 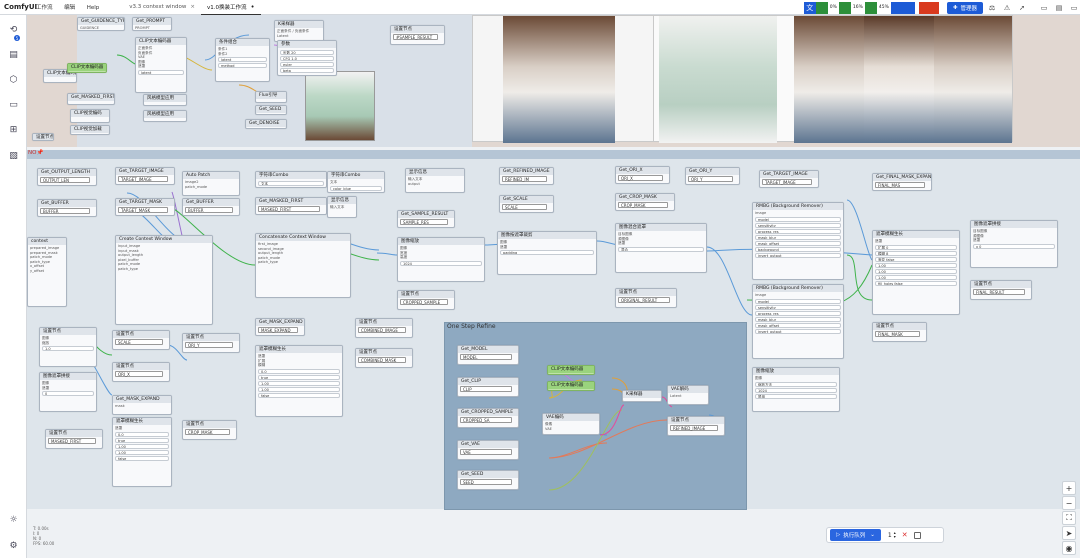 I want to click on node-get-masked-first-top: Get_MASKED_FIRST, so click(x=91, y=99).